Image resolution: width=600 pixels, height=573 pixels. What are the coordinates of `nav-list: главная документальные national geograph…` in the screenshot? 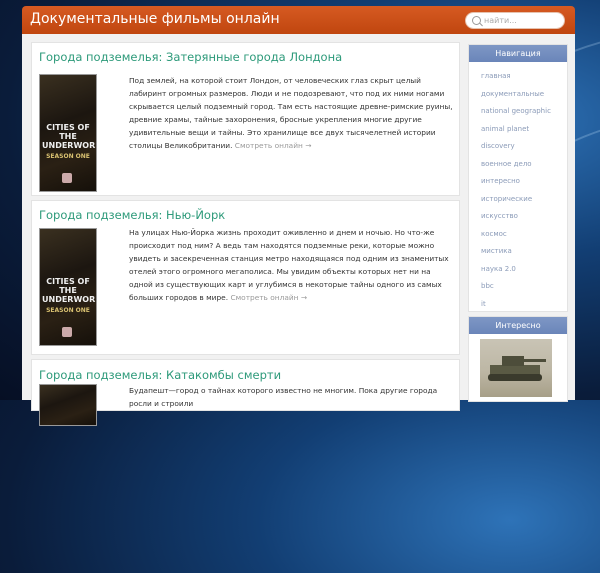 It's located at (518, 190).